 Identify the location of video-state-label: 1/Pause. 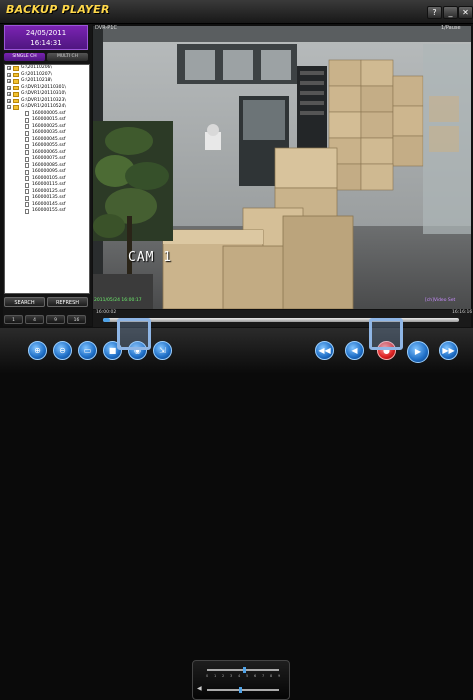
(451, 28).